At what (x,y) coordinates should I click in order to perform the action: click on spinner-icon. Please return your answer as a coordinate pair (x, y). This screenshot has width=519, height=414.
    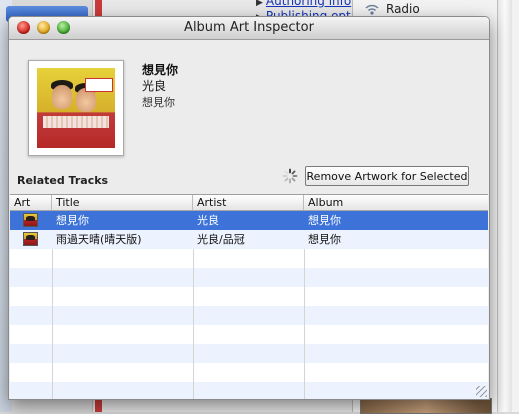
    Looking at the image, I should click on (290, 176).